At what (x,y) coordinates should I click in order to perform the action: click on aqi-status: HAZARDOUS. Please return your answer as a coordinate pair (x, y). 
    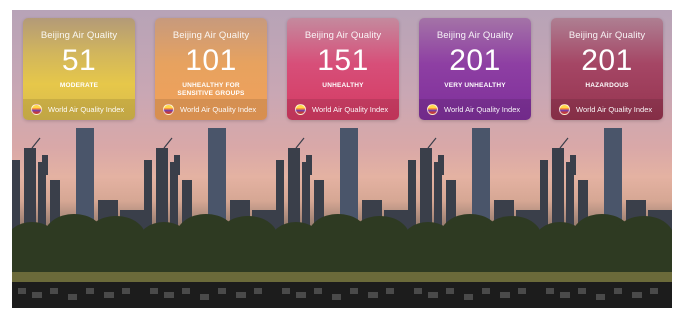
    Looking at the image, I should click on (607, 86).